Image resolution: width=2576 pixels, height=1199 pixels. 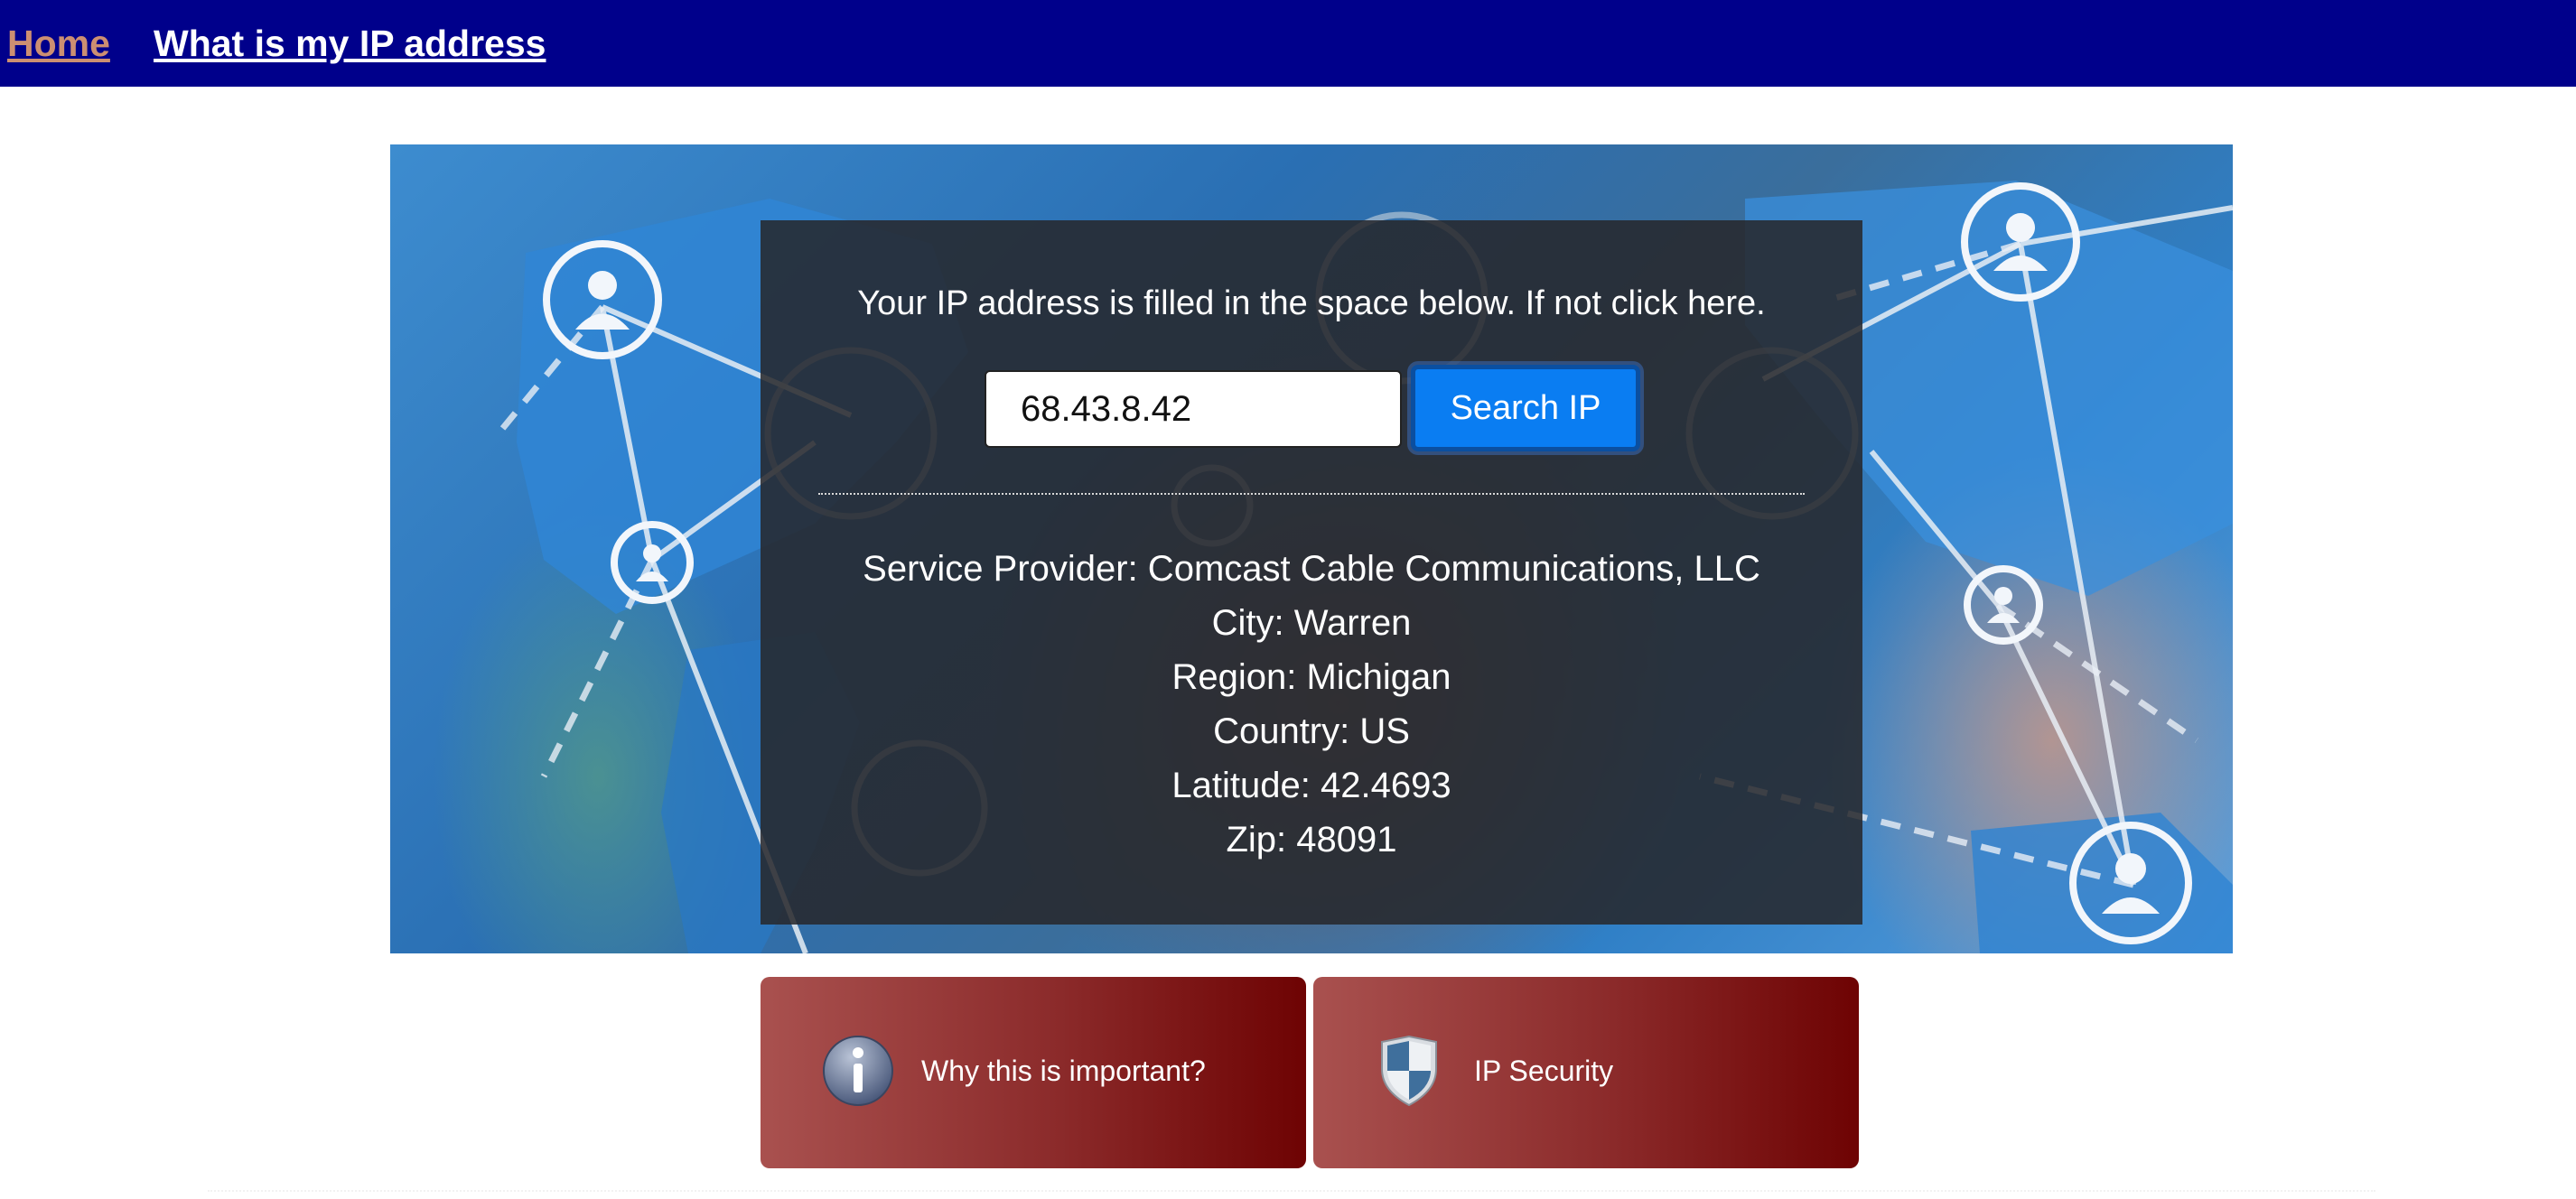 I want to click on footer-divider, so click(x=1291, y=1191).